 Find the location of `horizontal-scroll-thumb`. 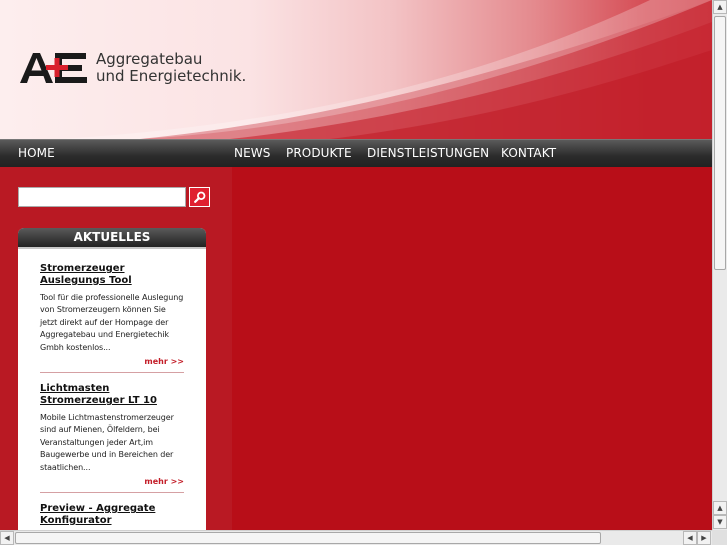

horizontal-scroll-thumb is located at coordinates (308, 538).